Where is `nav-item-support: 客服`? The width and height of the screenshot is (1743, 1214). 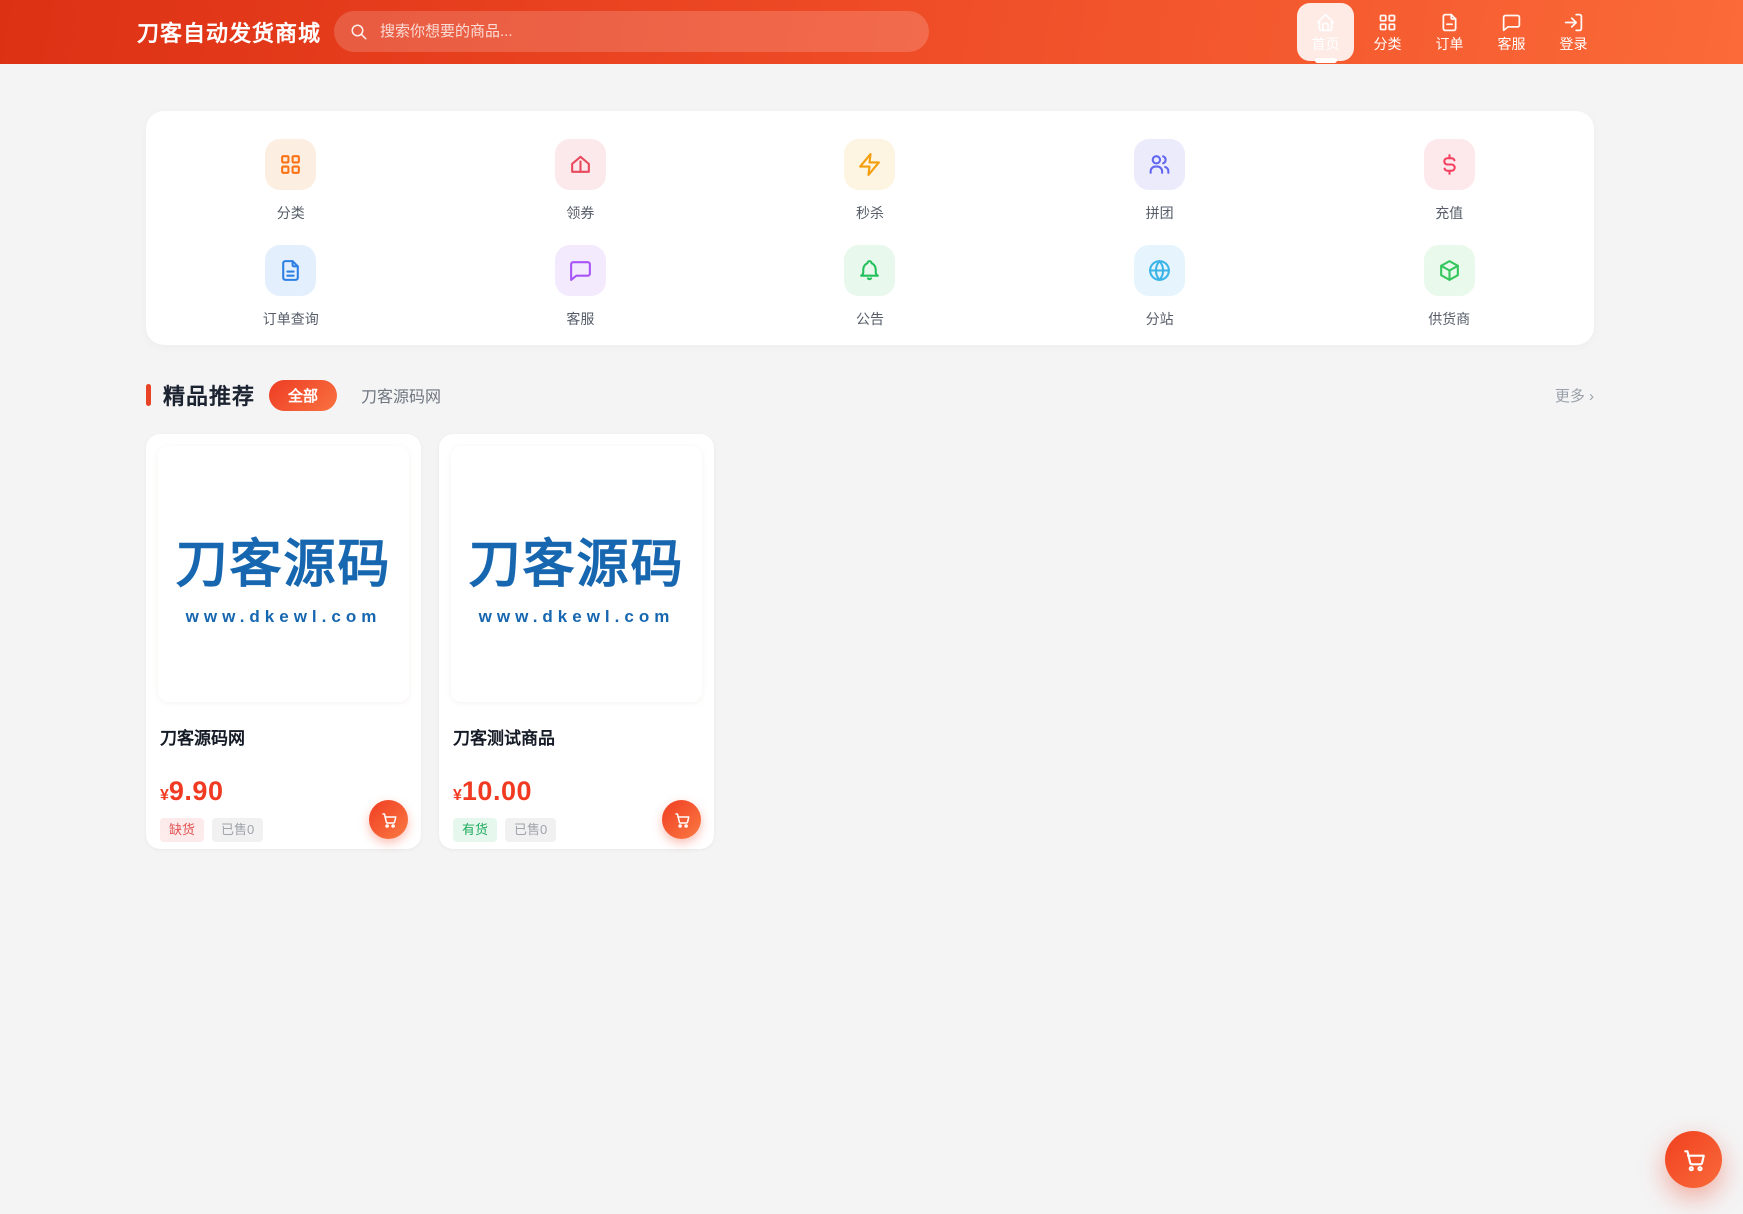 nav-item-support: 客服 is located at coordinates (1511, 32).